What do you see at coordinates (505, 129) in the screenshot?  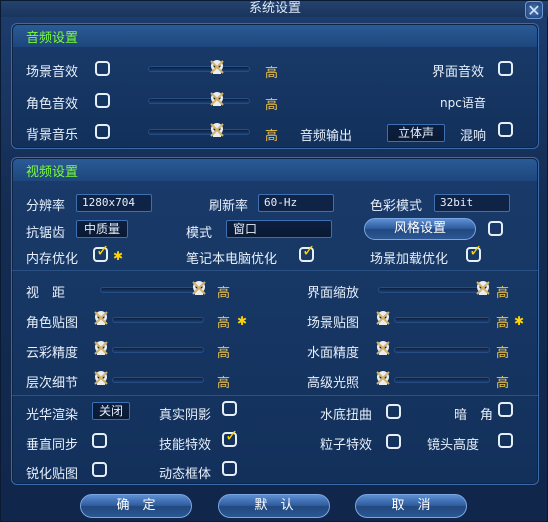 I see `reverb-checkbox` at bounding box center [505, 129].